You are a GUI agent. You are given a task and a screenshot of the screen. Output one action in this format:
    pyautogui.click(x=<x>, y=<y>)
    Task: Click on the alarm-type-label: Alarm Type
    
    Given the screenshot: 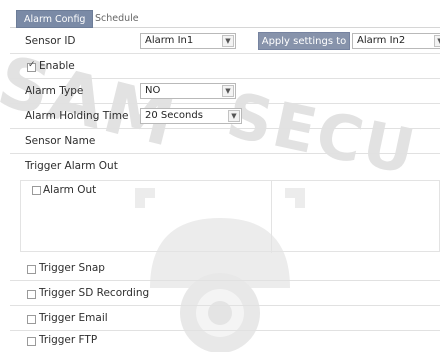 What is the action you would take?
    pyautogui.click(x=54, y=91)
    